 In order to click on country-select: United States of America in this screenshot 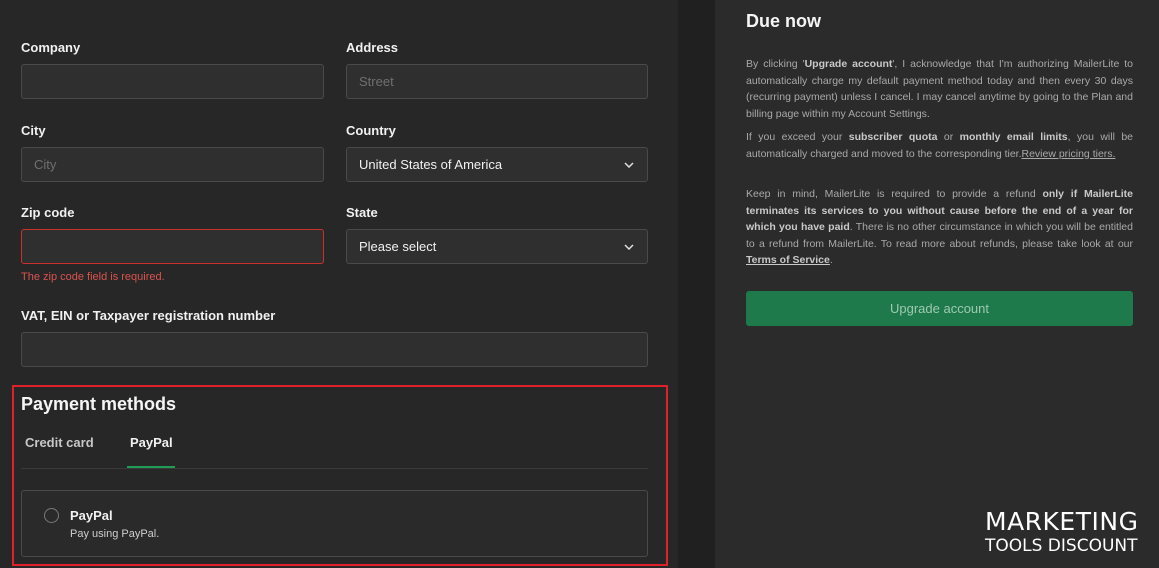, I will do `click(497, 164)`.